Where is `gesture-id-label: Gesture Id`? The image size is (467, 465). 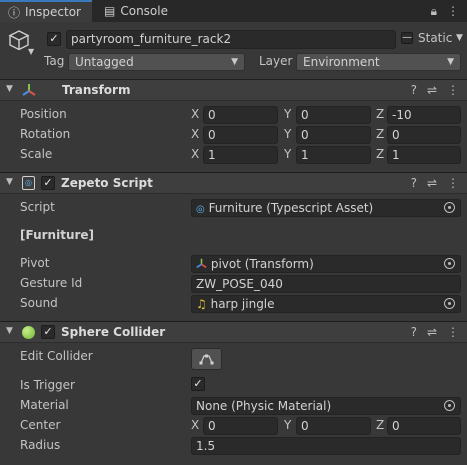
gesture-id-label: Gesture Id is located at coordinates (51, 283).